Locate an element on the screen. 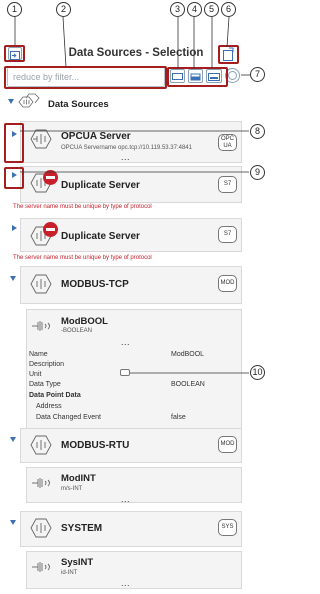 The height and width of the screenshot is (594, 320). detail-value-name: ModBOOL is located at coordinates (188, 354).